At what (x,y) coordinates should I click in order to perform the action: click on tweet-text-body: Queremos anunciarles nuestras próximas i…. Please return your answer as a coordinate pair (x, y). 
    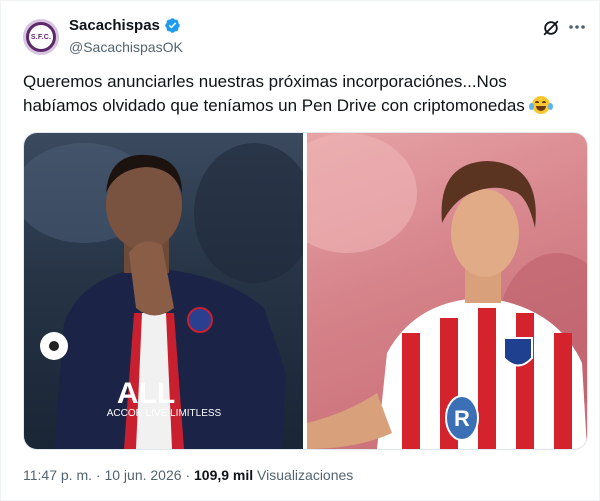
    Looking at the image, I should click on (274, 93).